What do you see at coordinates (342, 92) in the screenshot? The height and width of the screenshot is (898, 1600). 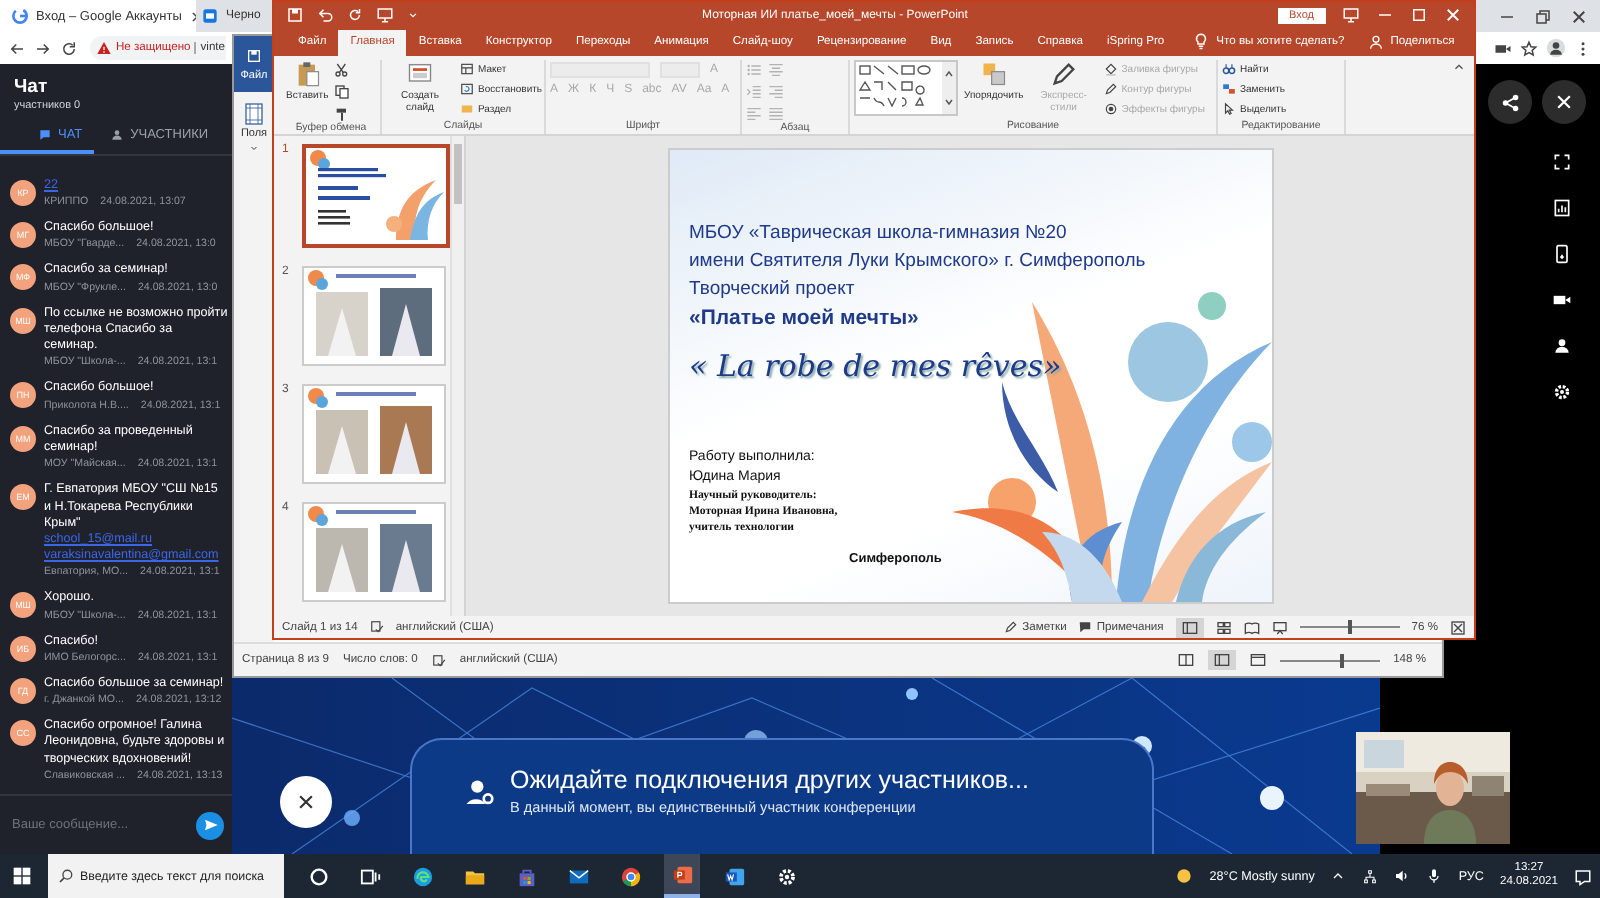 I see `copy-icon` at bounding box center [342, 92].